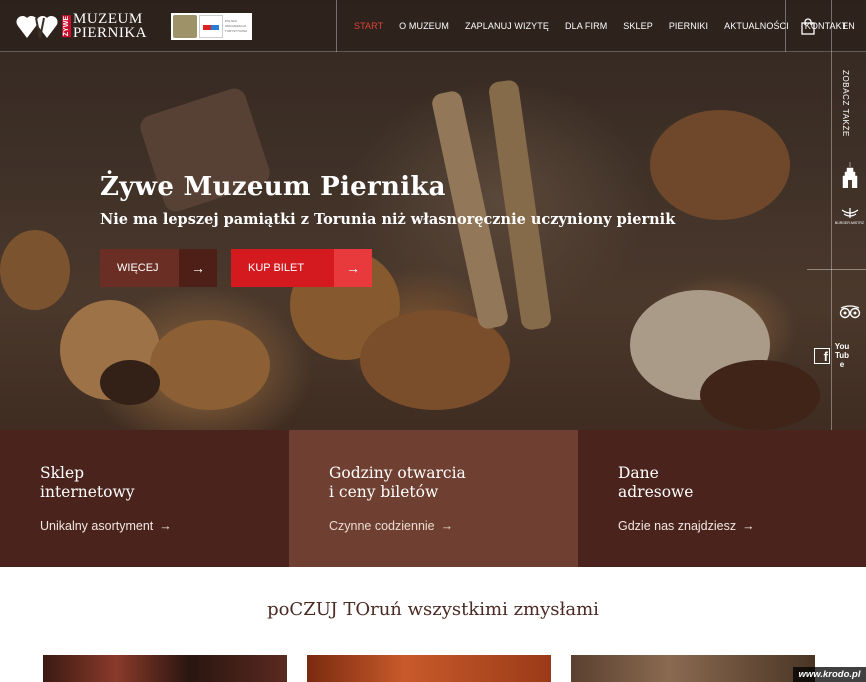 This screenshot has width=866, height=682. What do you see at coordinates (638, 26) in the screenshot?
I see `nav-item-sklep: SKLEP` at bounding box center [638, 26].